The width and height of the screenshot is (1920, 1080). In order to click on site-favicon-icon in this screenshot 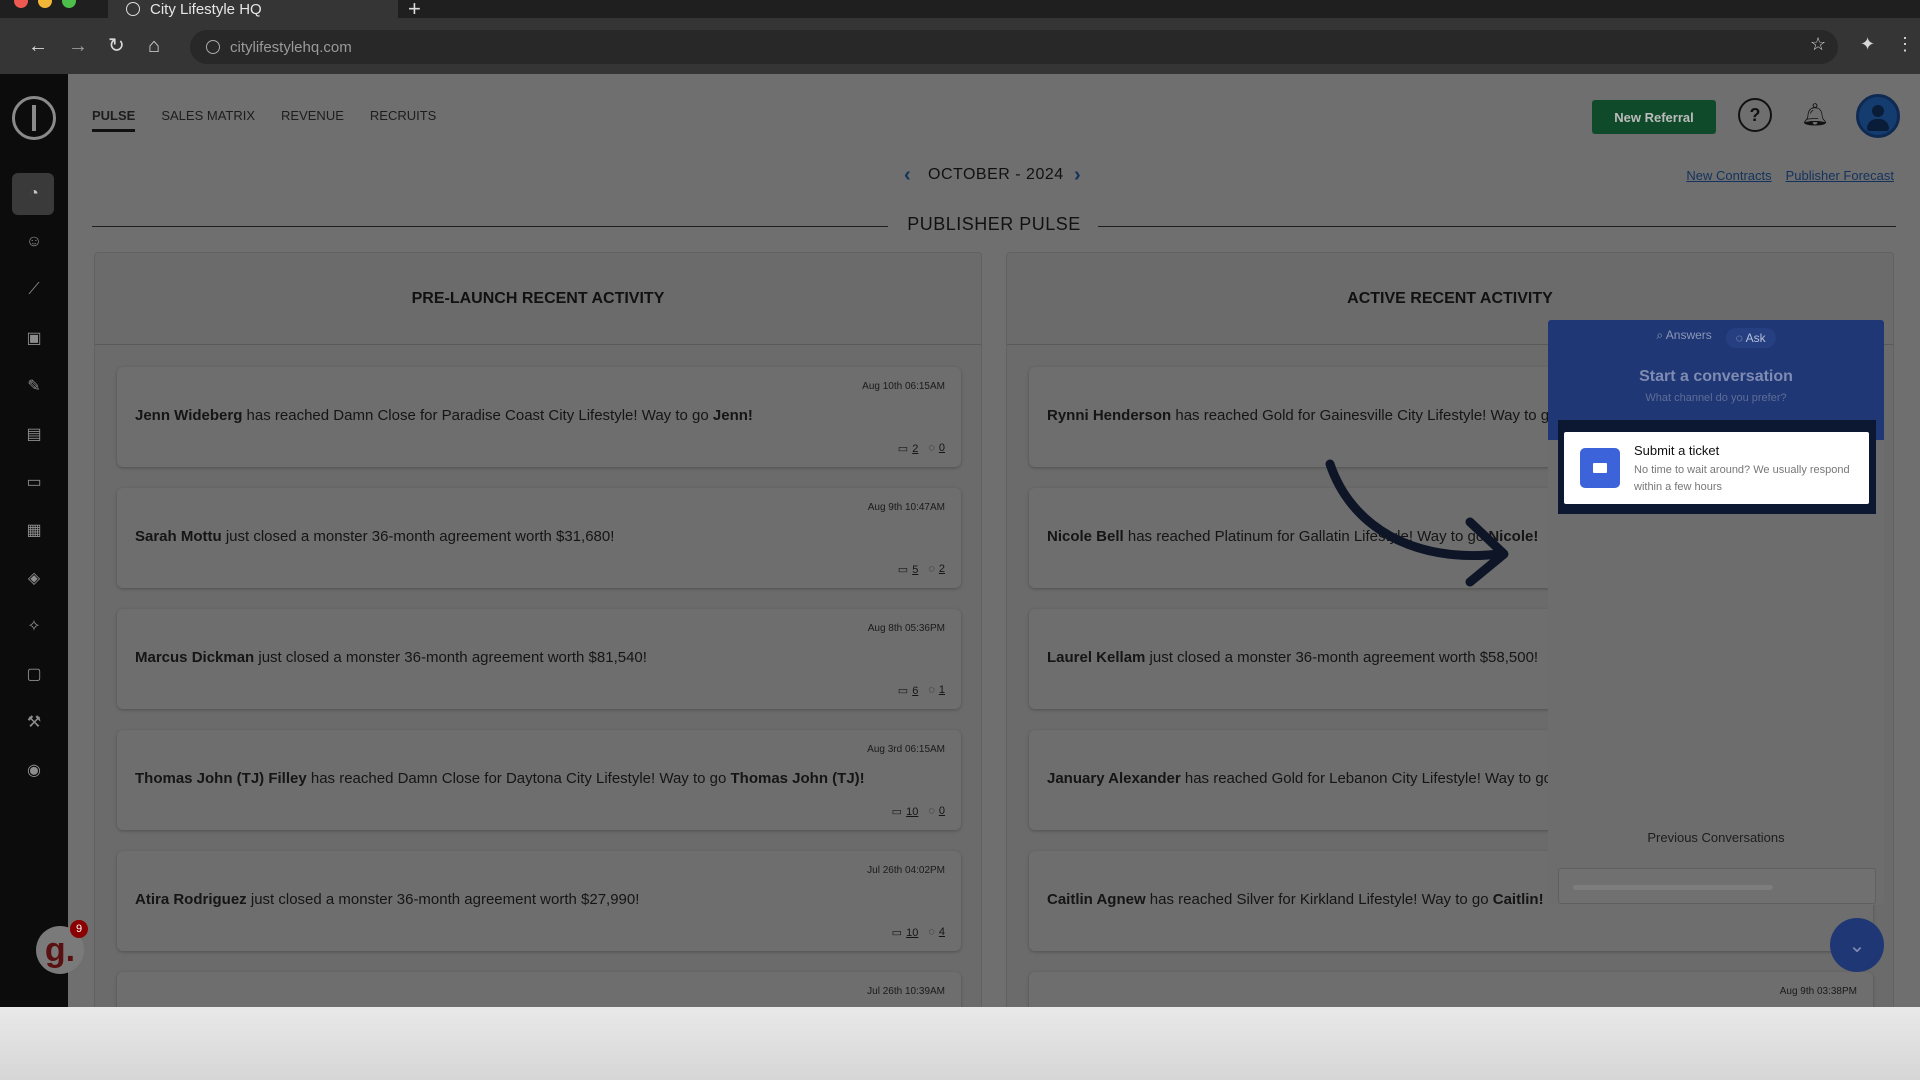, I will do `click(133, 9)`.